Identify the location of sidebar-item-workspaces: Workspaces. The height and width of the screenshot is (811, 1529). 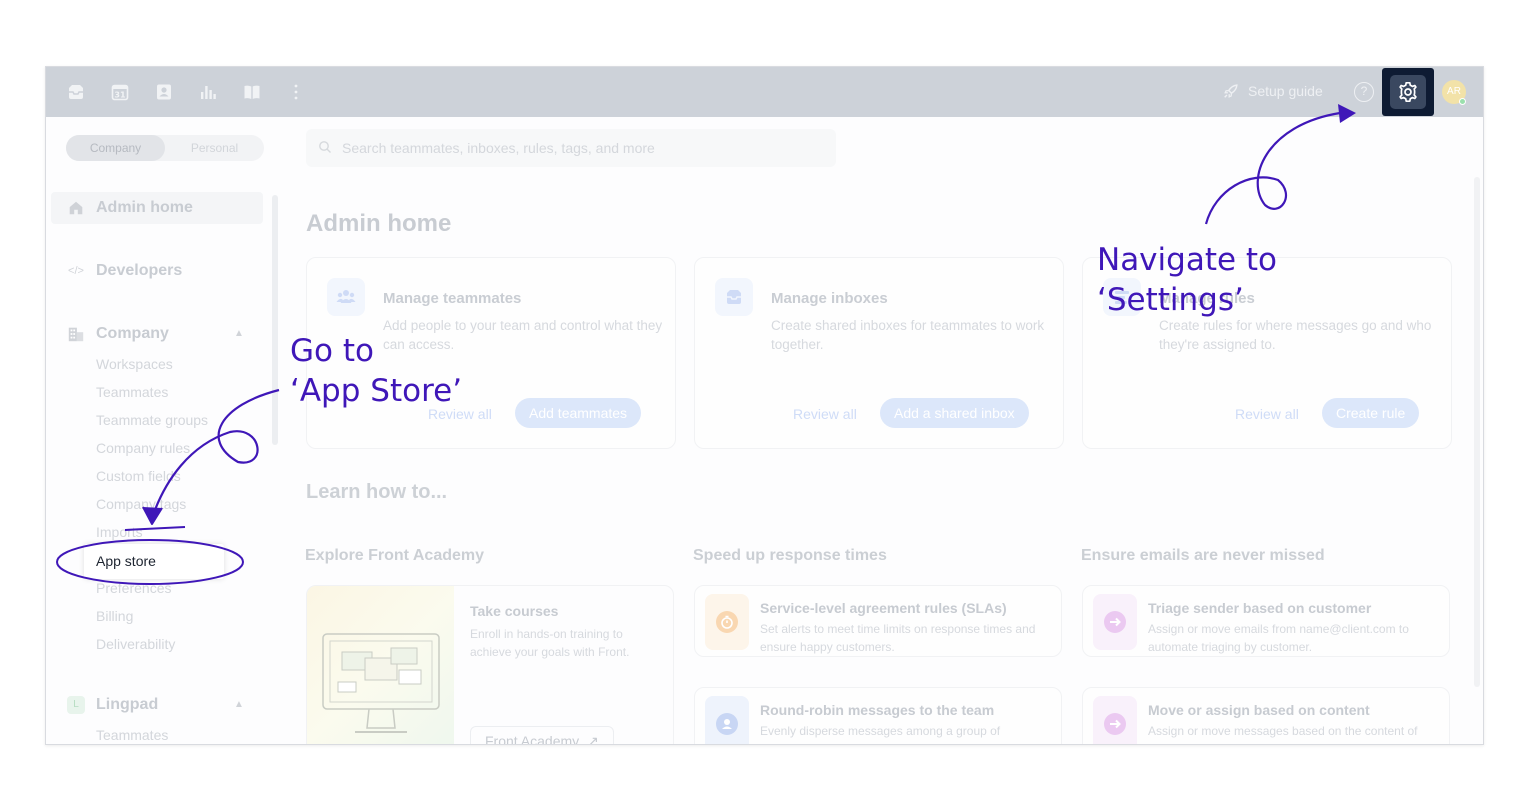
(134, 364).